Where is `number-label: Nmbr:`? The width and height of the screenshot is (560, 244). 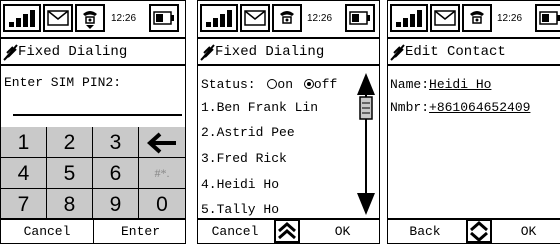 number-label: Nmbr: is located at coordinates (410, 107).